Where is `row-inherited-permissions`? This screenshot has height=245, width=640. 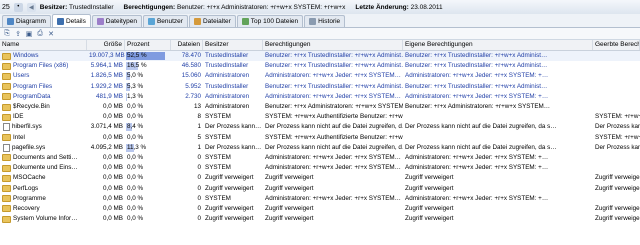
row-inherited-permissions is located at coordinates (616, 97).